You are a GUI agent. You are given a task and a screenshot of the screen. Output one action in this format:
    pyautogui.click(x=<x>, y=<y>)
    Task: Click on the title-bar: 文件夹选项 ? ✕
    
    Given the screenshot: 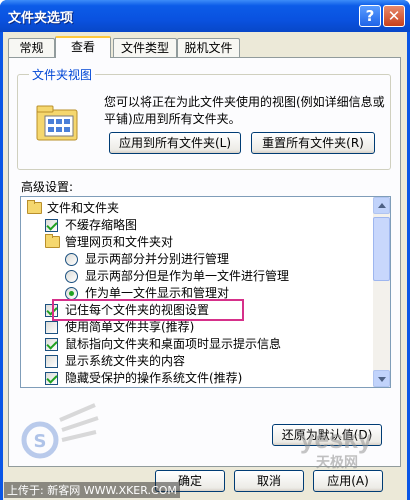 What is the action you would take?
    pyautogui.click(x=205, y=16)
    